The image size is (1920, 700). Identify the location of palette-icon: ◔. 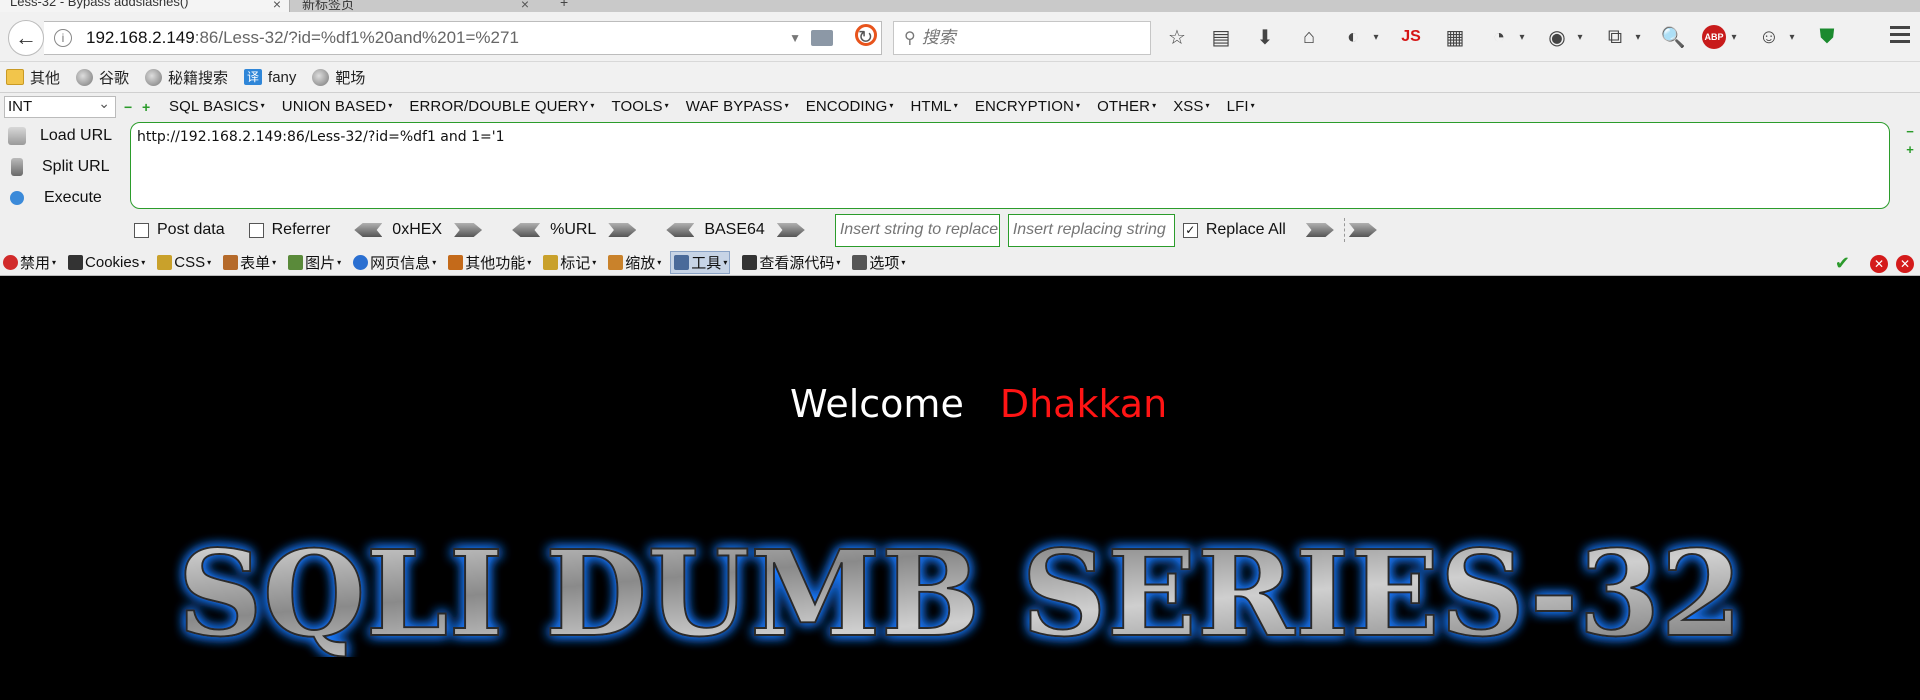
(1499, 37).